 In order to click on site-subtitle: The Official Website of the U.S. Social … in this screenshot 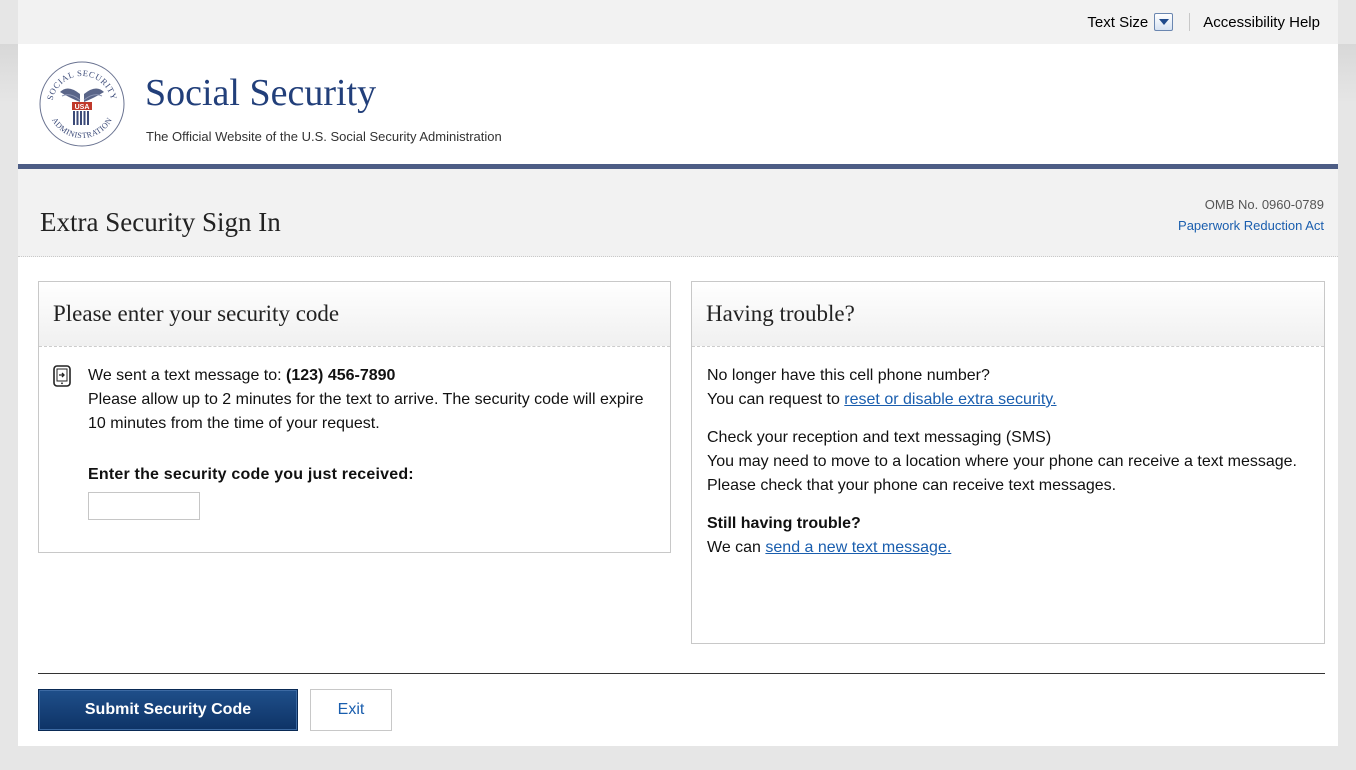, I will do `click(324, 136)`.